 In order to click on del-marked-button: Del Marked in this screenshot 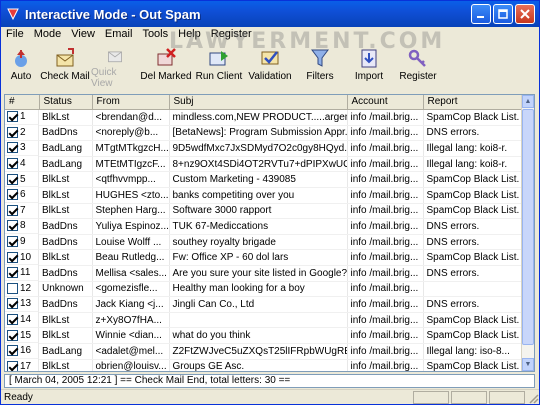, I will do `click(166, 66)`.